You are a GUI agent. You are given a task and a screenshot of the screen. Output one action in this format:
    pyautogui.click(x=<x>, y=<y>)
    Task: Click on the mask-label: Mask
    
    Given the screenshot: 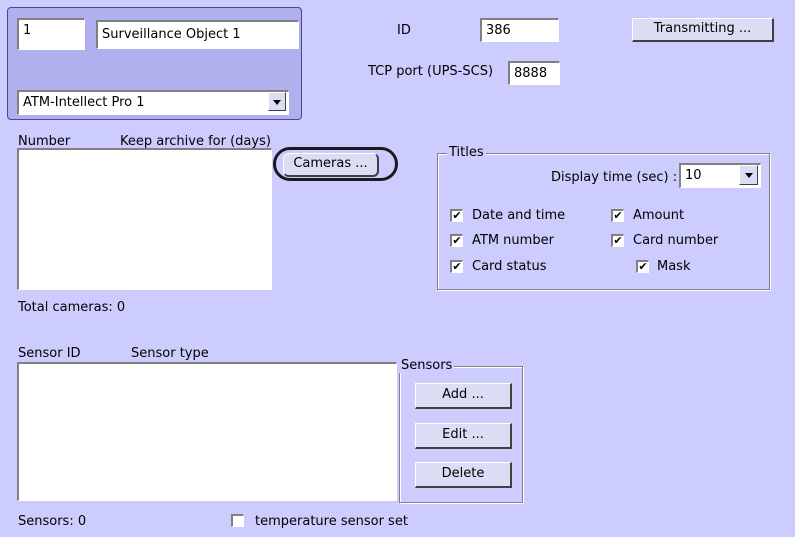 What is the action you would take?
    pyautogui.click(x=674, y=266)
    